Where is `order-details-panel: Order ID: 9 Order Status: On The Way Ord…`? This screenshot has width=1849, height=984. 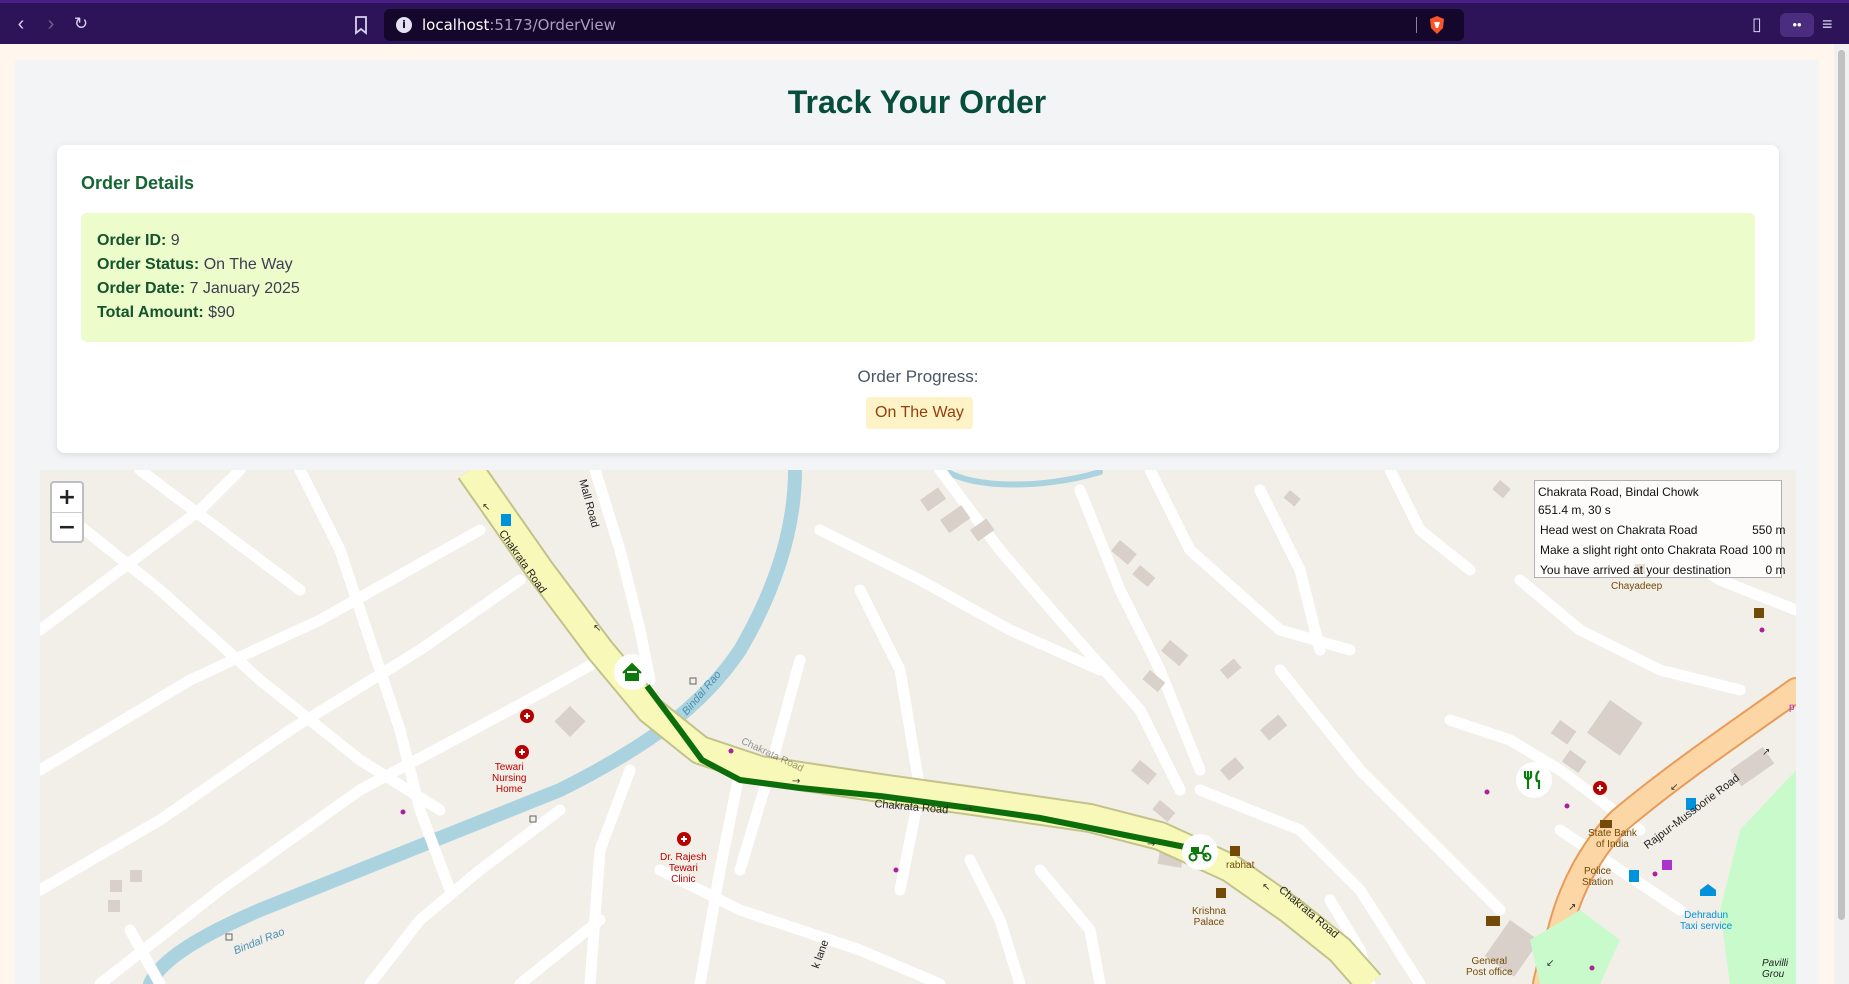 order-details-panel: Order ID: 9 Order Status: On The Way Ord… is located at coordinates (918, 277).